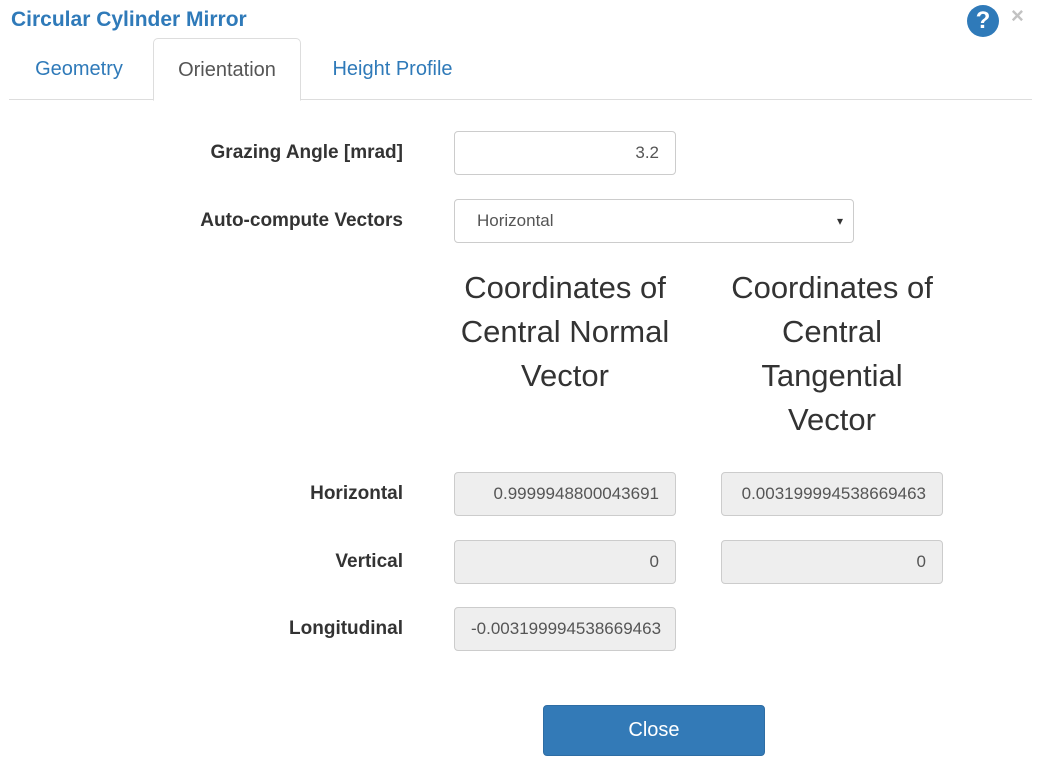 The width and height of the screenshot is (1047, 762). Describe the element at coordinates (301, 220) in the screenshot. I see `auto-compute-label: Auto-compute Vectors` at that location.